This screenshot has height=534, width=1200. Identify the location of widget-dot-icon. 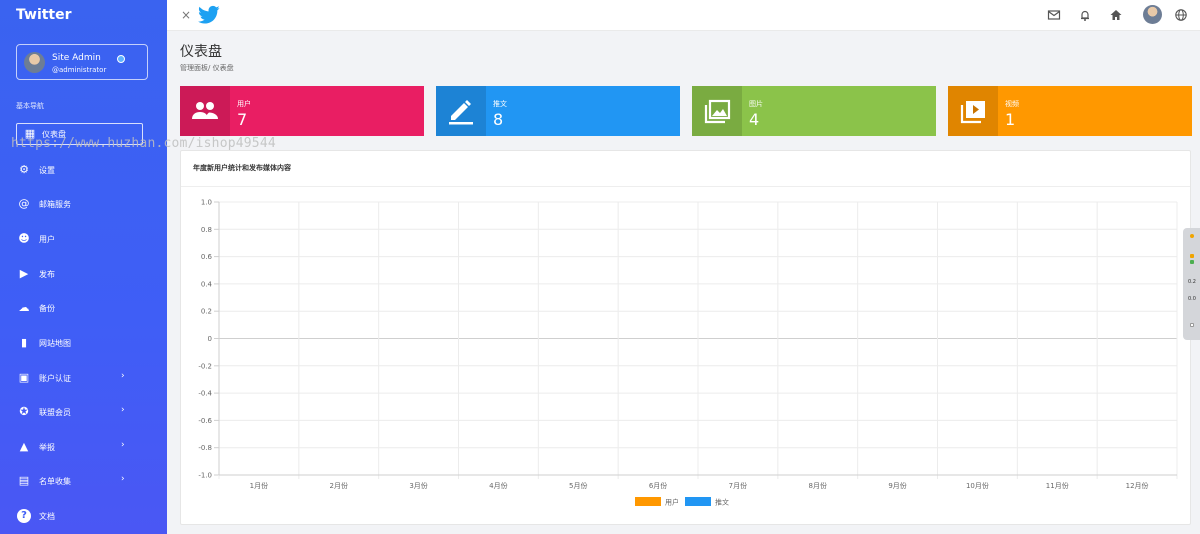
(1192, 236).